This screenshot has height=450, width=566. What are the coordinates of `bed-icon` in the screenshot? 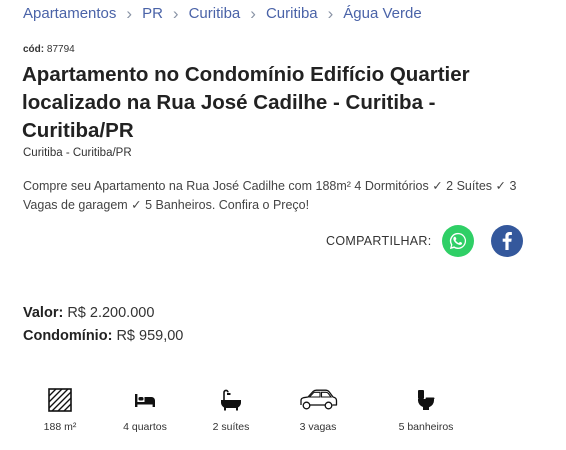 It's located at (145, 400).